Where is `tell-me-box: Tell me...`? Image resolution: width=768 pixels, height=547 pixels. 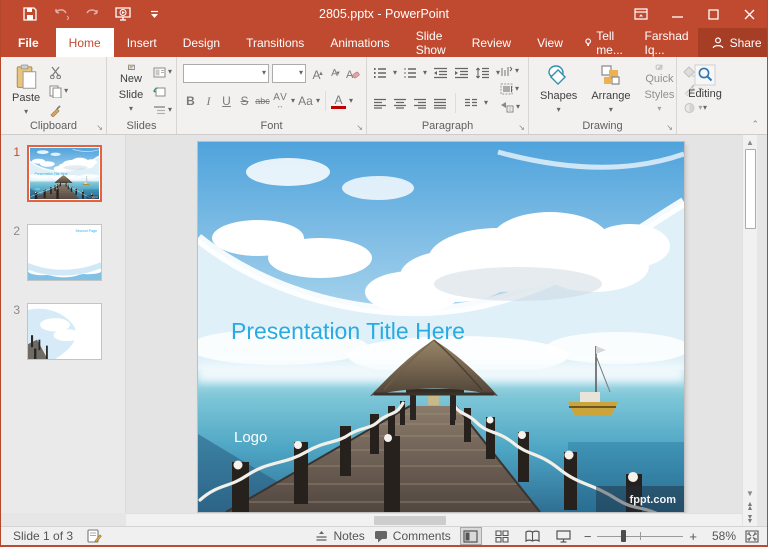
tell-me-box: Tell me... is located at coordinates (606, 42).